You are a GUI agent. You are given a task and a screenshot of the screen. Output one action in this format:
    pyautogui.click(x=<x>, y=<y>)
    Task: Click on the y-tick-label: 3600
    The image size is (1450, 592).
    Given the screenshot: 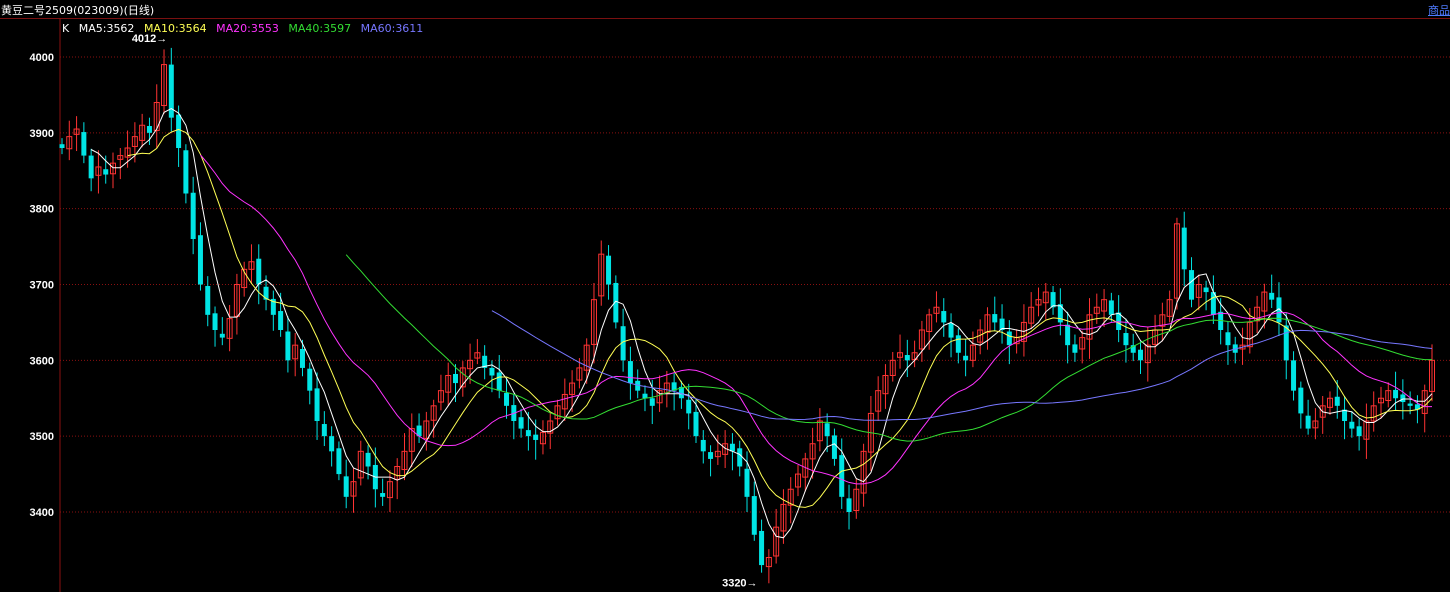 What is the action you would take?
    pyautogui.click(x=42, y=361)
    